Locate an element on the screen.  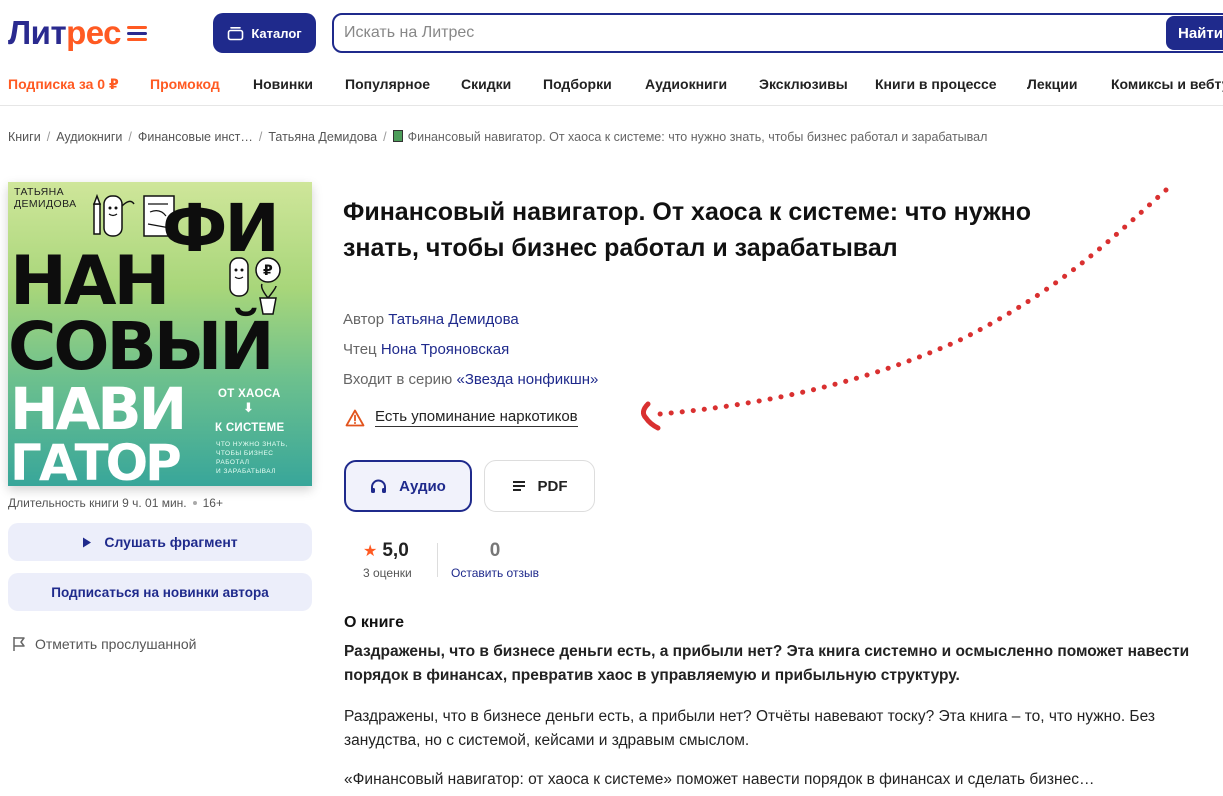
mark-listened-button: Отметить прослушанной is located at coordinates (104, 644).